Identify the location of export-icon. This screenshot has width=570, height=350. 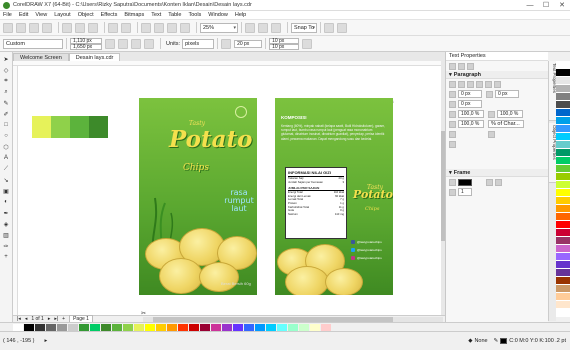
(172, 27).